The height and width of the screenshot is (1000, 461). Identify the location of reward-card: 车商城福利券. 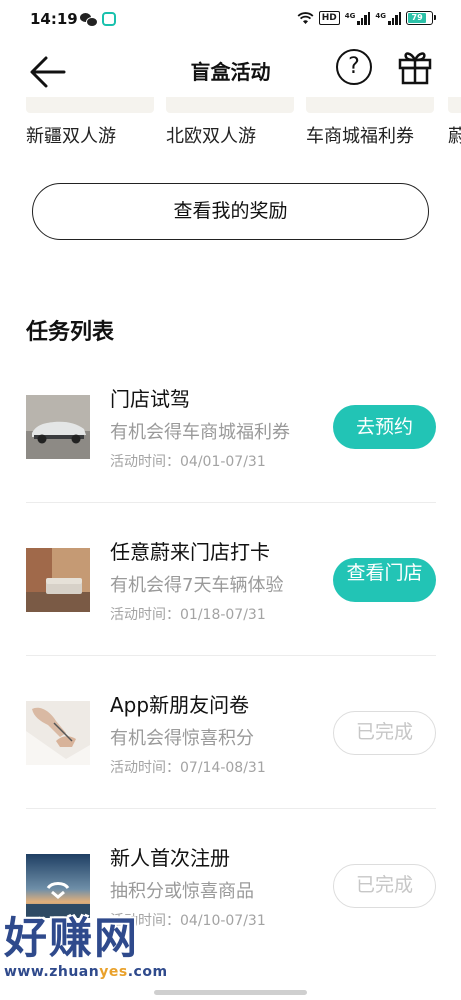
(370, 127).